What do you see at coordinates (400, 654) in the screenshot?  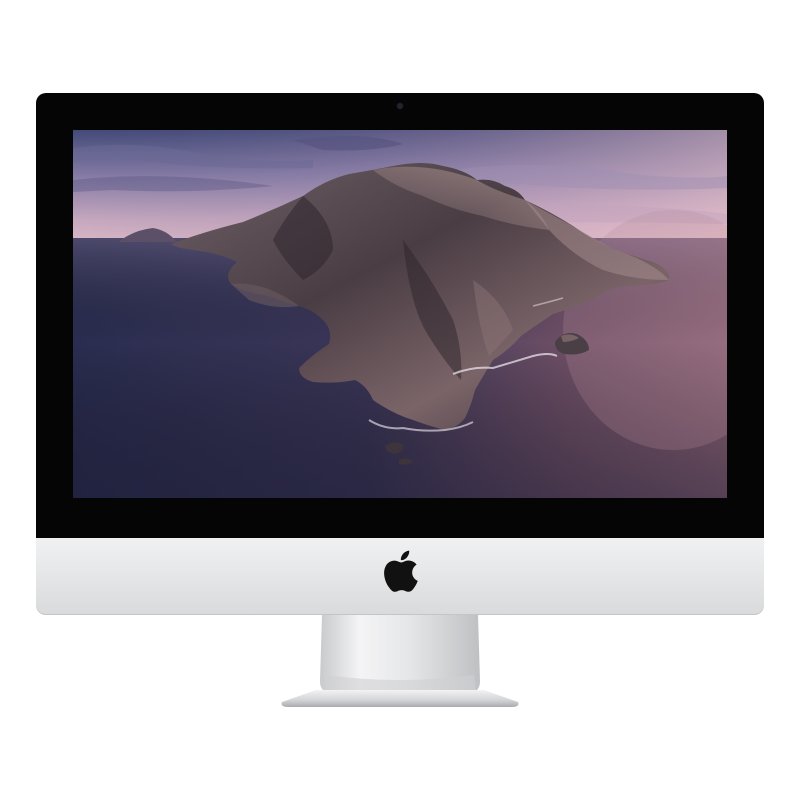 I see `stand-neck` at bounding box center [400, 654].